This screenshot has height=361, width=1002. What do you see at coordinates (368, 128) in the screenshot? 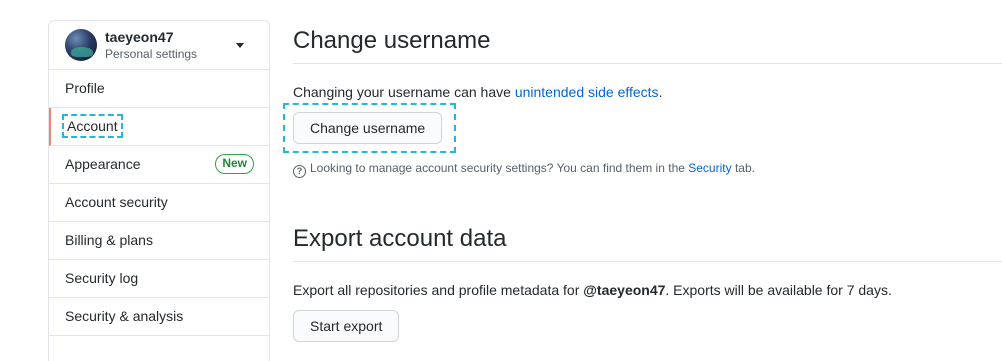
I see `change-username-button: Change username` at bounding box center [368, 128].